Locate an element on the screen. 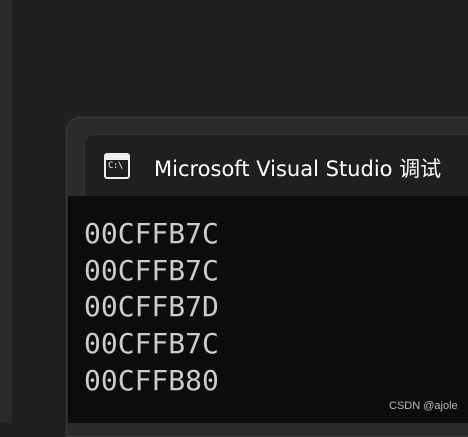 The image size is (468, 437). left-panel-edge is located at coordinates (6, 211).